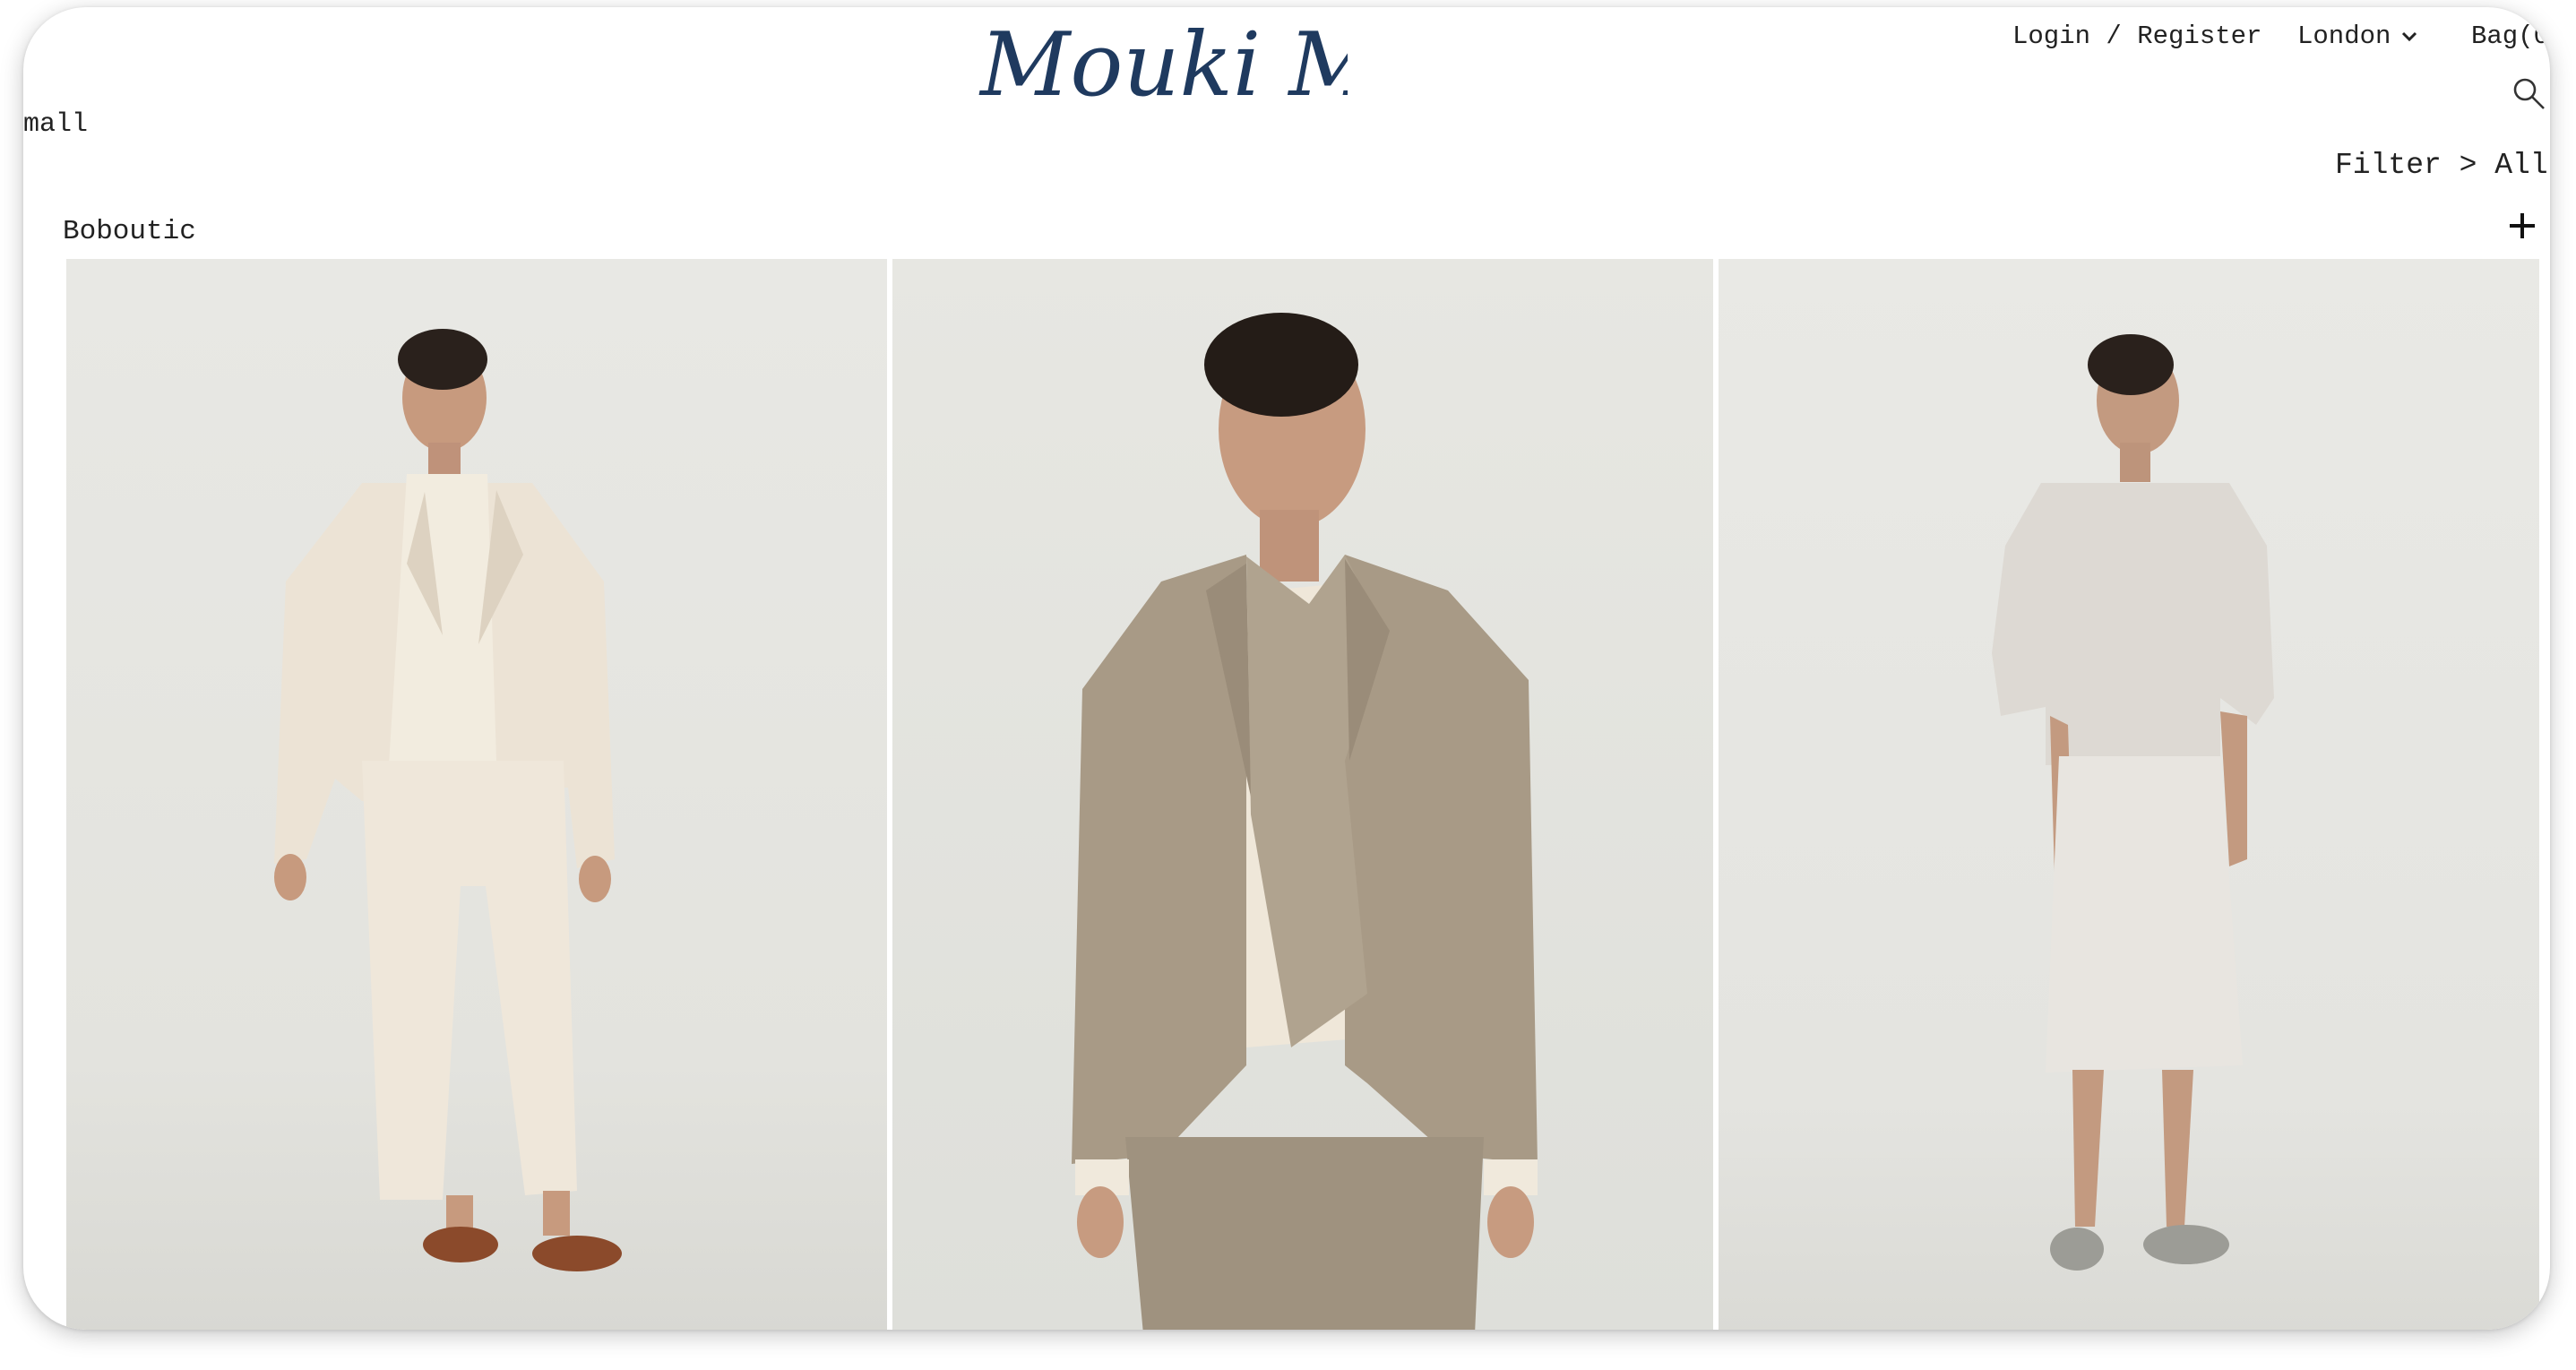 This screenshot has height=1370, width=2576. What do you see at coordinates (2344, 37) in the screenshot?
I see `region-label: London` at bounding box center [2344, 37].